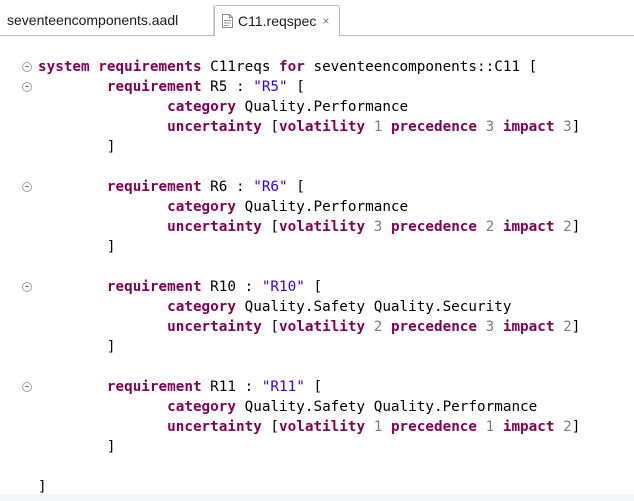 This screenshot has height=501, width=634. What do you see at coordinates (283, 387) in the screenshot?
I see `code-string: "R11"` at bounding box center [283, 387].